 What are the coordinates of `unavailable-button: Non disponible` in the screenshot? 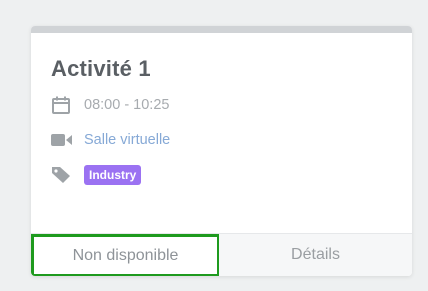 It's located at (125, 255).